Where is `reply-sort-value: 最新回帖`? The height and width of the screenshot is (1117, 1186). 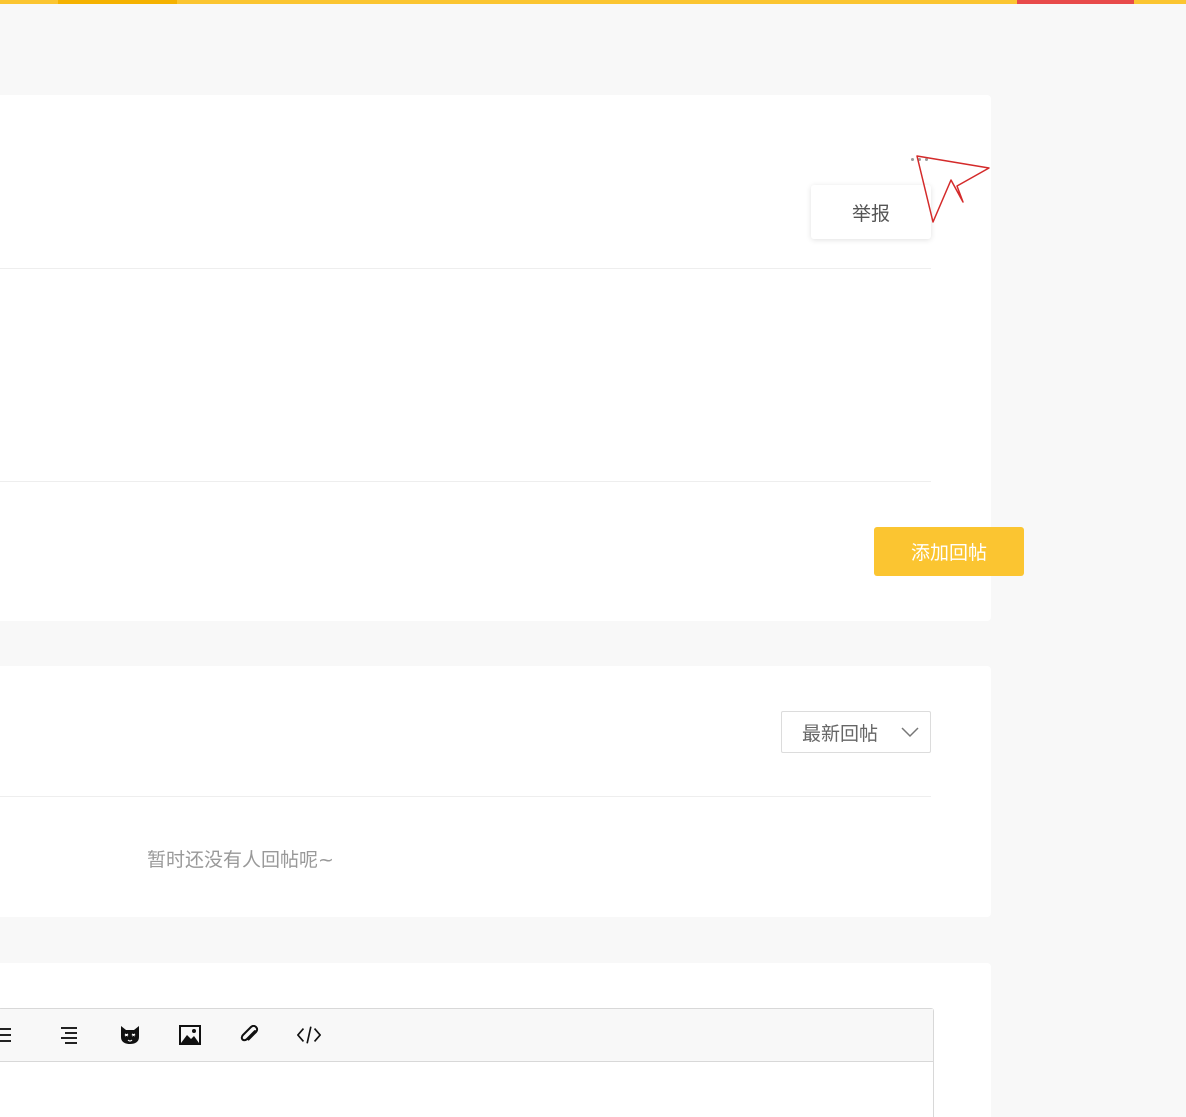 reply-sort-value: 最新回帖 is located at coordinates (840, 733).